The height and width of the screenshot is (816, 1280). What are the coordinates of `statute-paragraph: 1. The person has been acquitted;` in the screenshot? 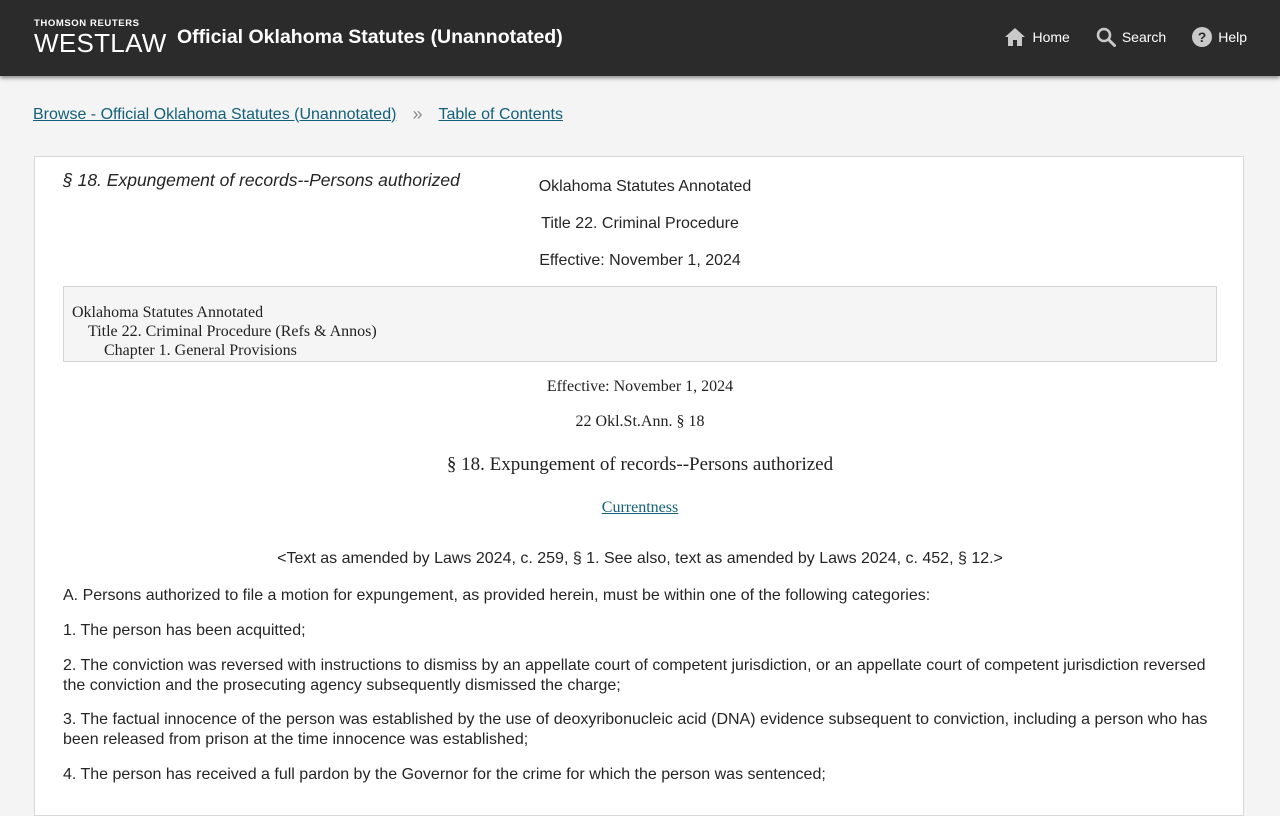 It's located at (184, 630).